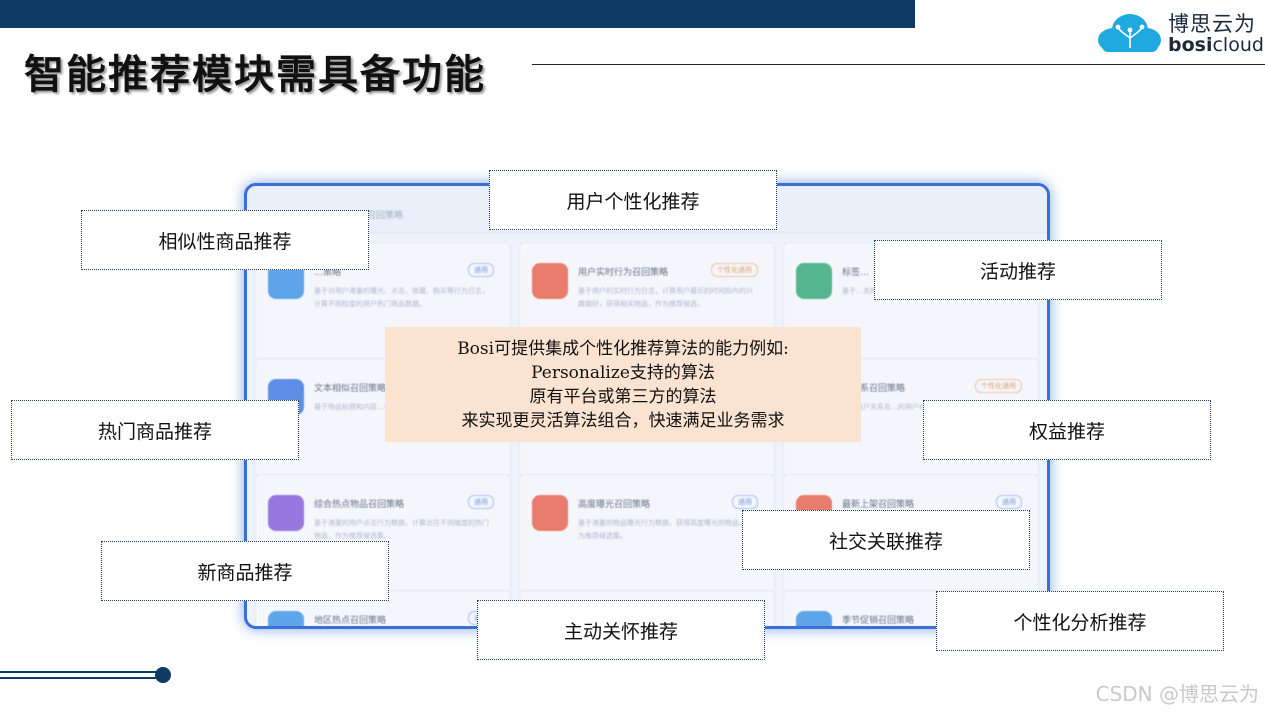 The height and width of the screenshot is (712, 1265). Describe the element at coordinates (621, 630) in the screenshot. I see `label-care: 主动关怀推荐` at that location.